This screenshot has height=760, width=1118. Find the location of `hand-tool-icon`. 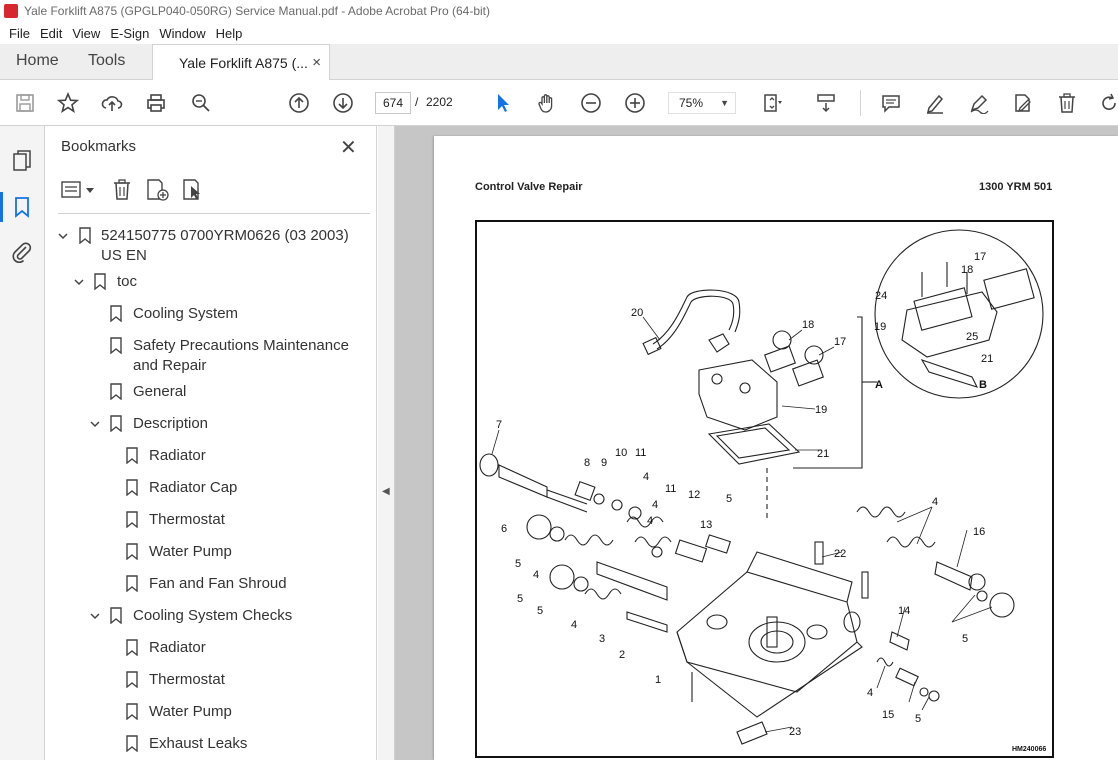

hand-tool-icon is located at coordinates (547, 103).